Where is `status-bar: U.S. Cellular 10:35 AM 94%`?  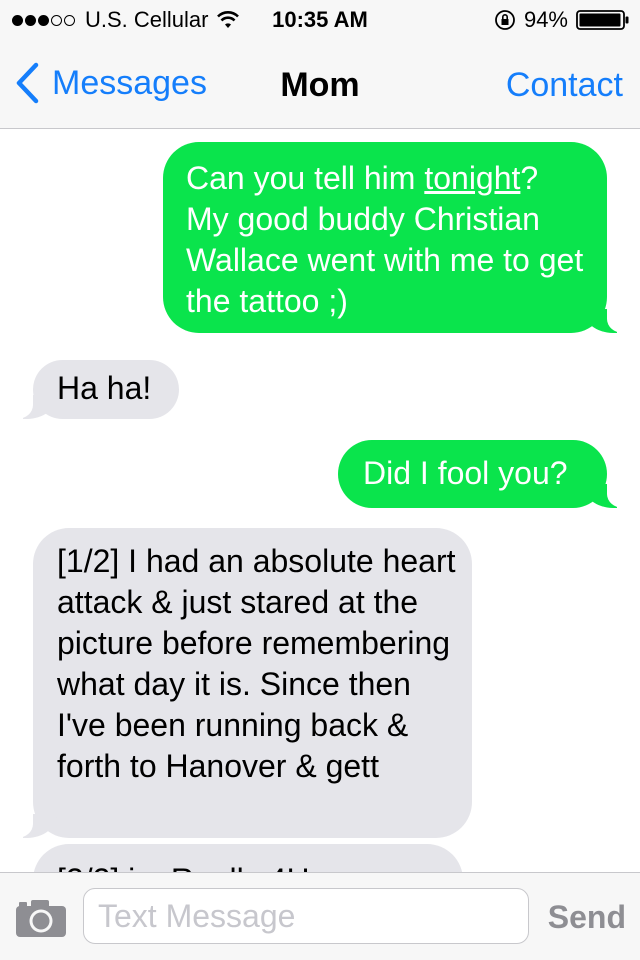
status-bar: U.S. Cellular 10:35 AM 94% is located at coordinates (320, 20).